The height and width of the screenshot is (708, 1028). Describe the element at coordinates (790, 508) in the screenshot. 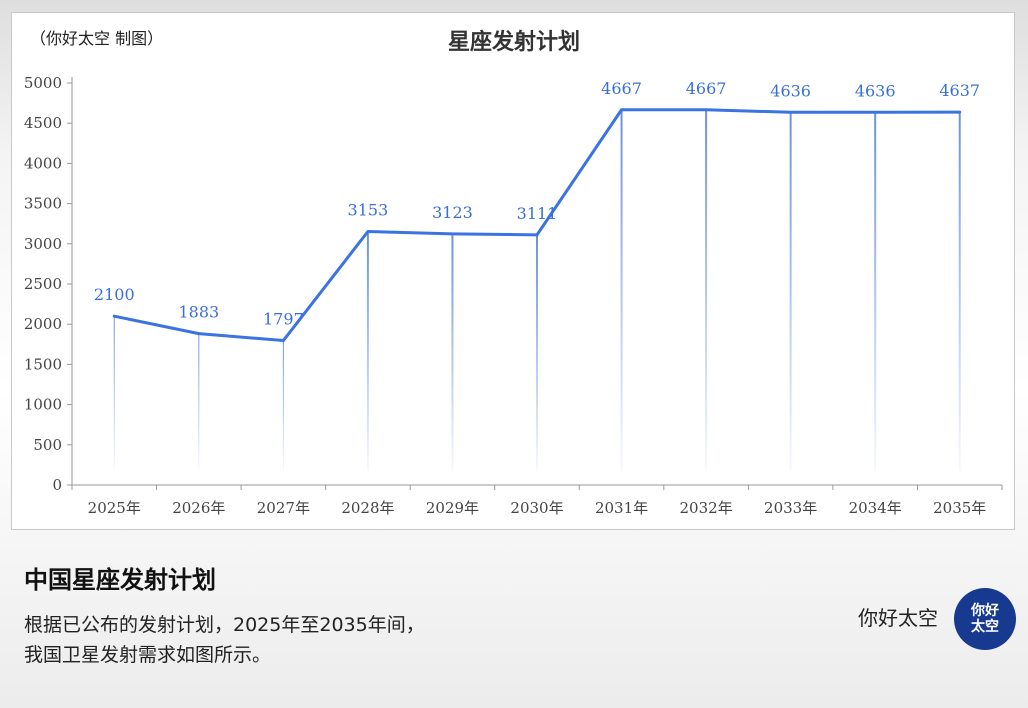

I see `x-tick-label: 2033年` at that location.